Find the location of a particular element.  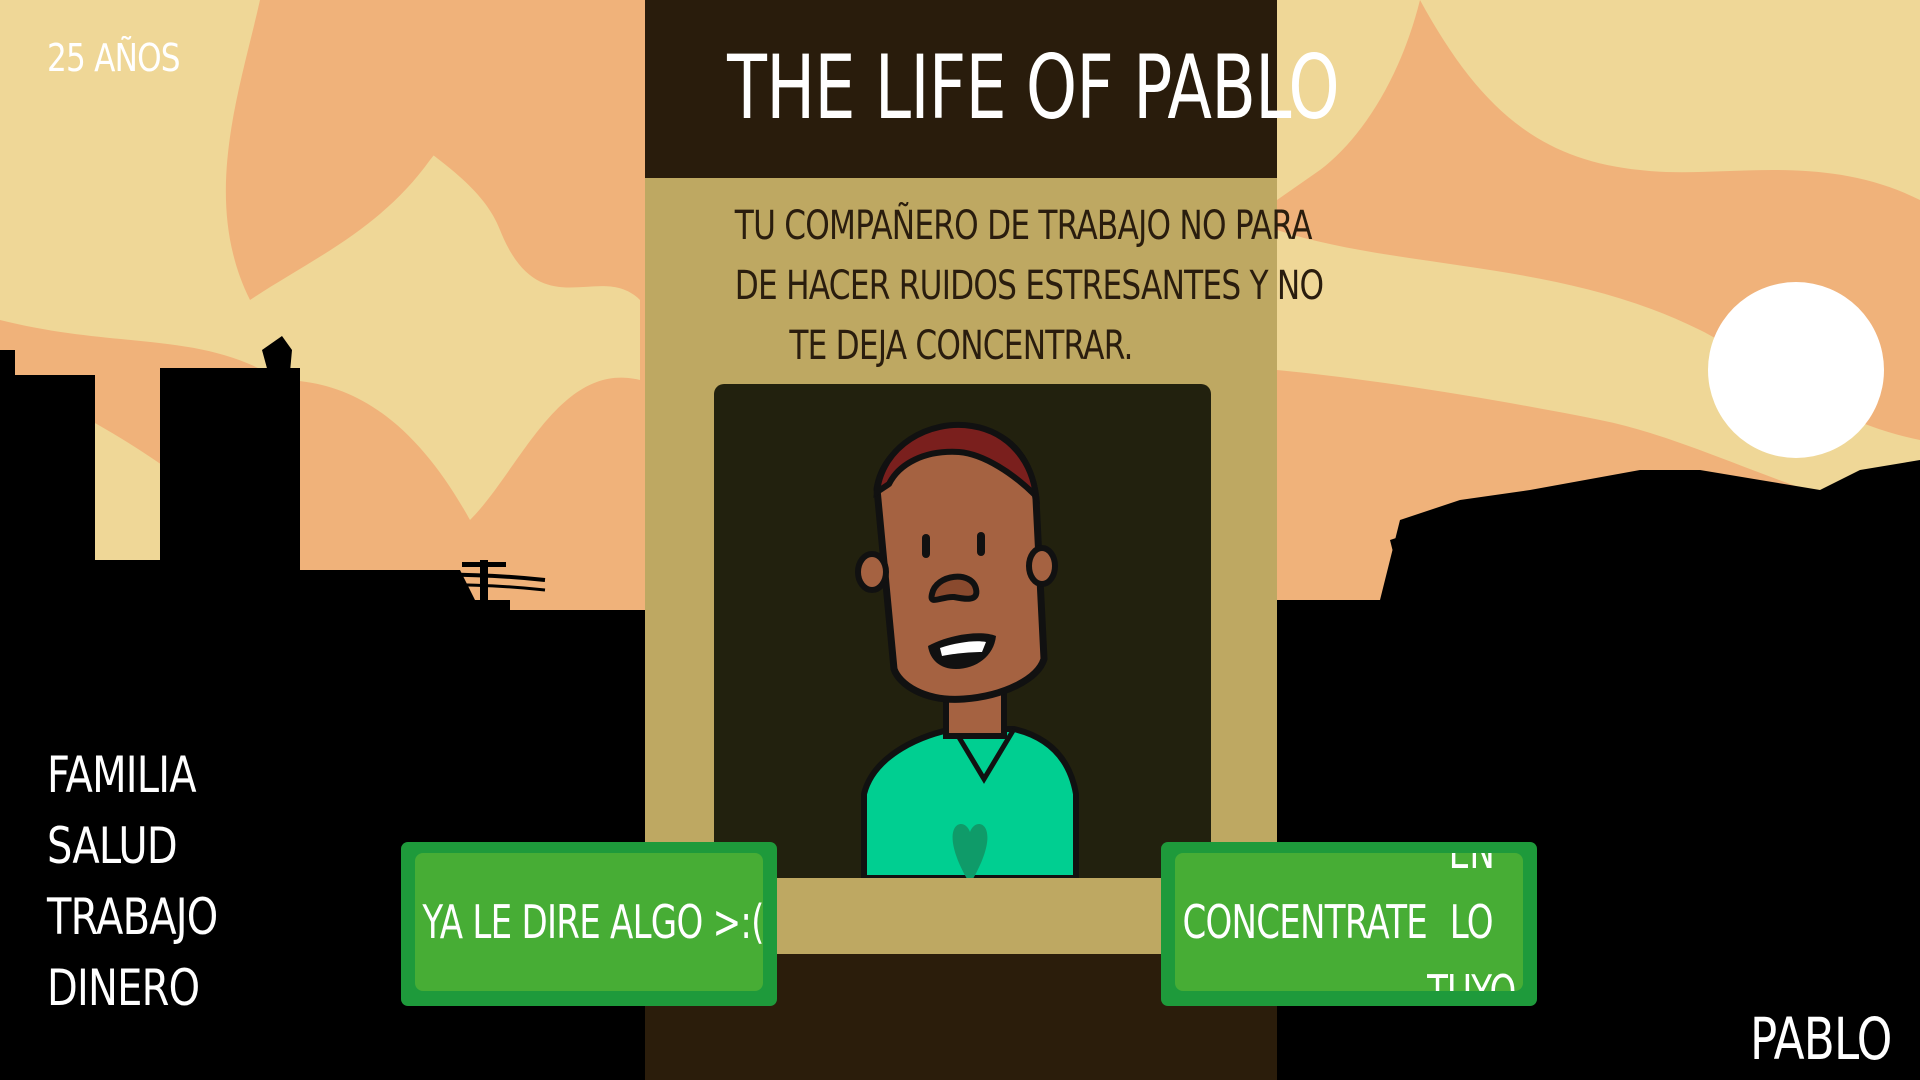

stat-trabajo: TRABAJO is located at coordinates (132, 917).